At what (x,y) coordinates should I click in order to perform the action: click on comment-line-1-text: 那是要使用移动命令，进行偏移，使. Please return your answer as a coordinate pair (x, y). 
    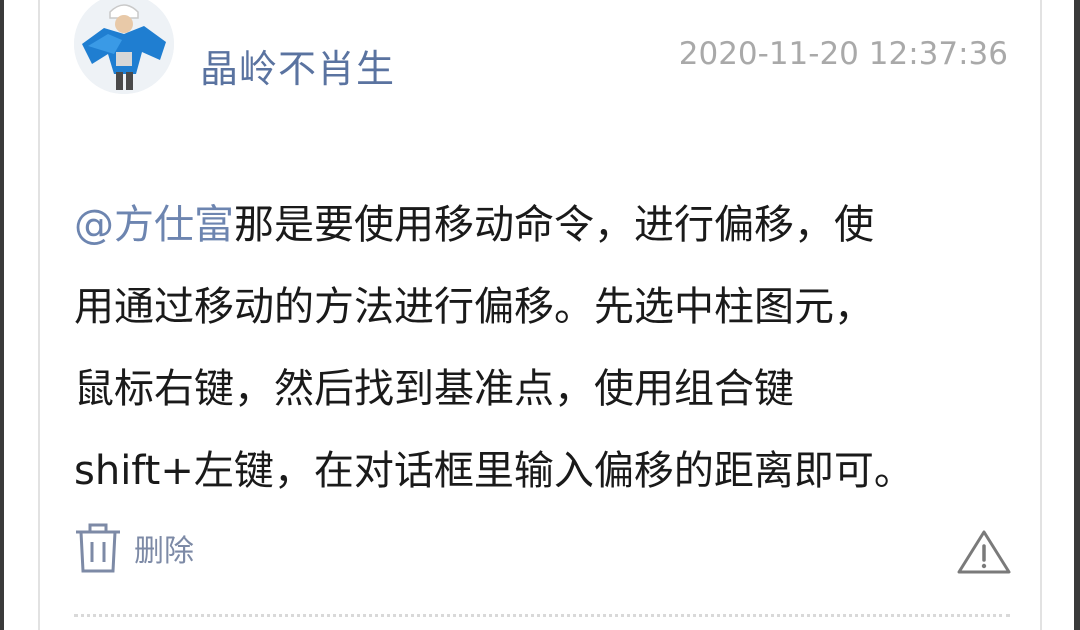
    Looking at the image, I should click on (554, 225).